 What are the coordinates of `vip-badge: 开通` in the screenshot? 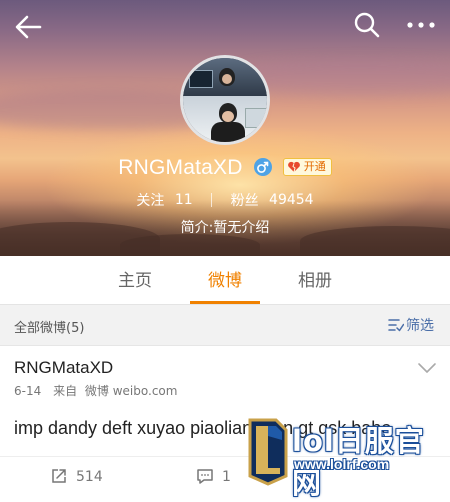 It's located at (307, 167).